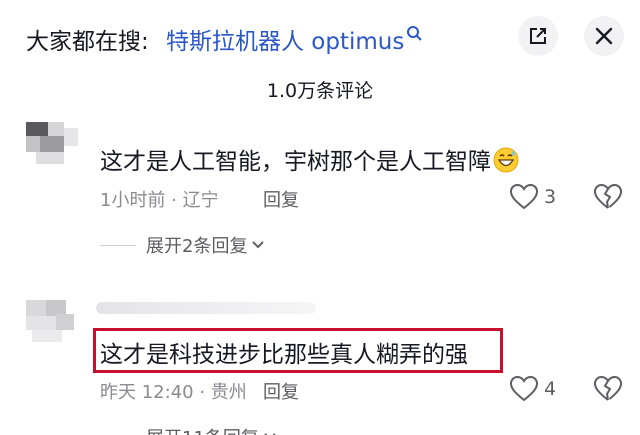 The width and height of the screenshot is (640, 435). What do you see at coordinates (197, 246) in the screenshot?
I see `expand-replies-label: 展开2条回复` at bounding box center [197, 246].